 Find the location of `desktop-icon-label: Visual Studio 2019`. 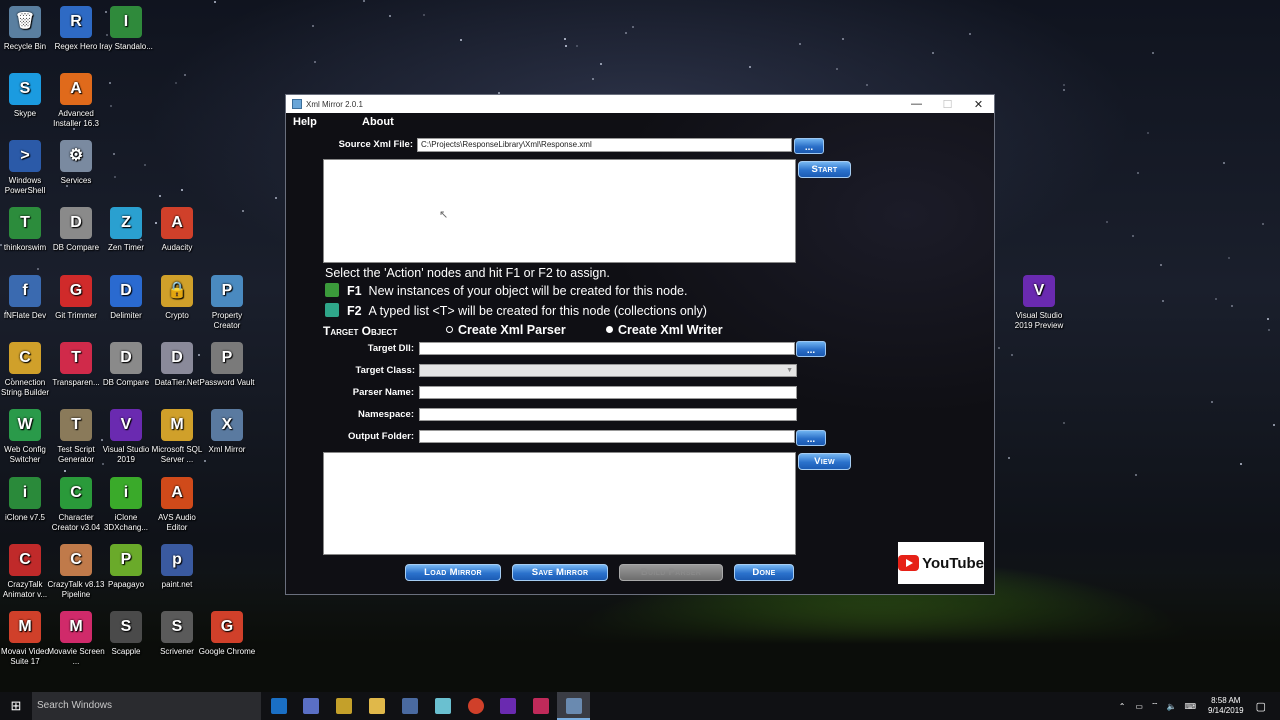

desktop-icon-label: Visual Studio 2019 is located at coordinates (126, 454).